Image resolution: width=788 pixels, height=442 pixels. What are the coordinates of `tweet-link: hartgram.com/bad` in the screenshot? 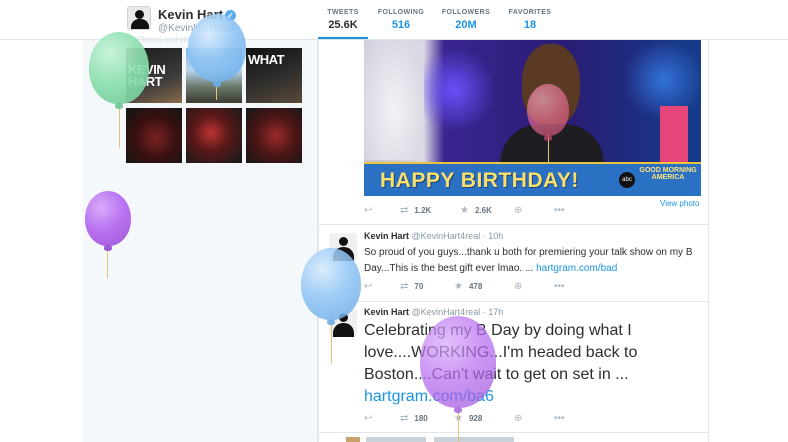 It's located at (576, 268).